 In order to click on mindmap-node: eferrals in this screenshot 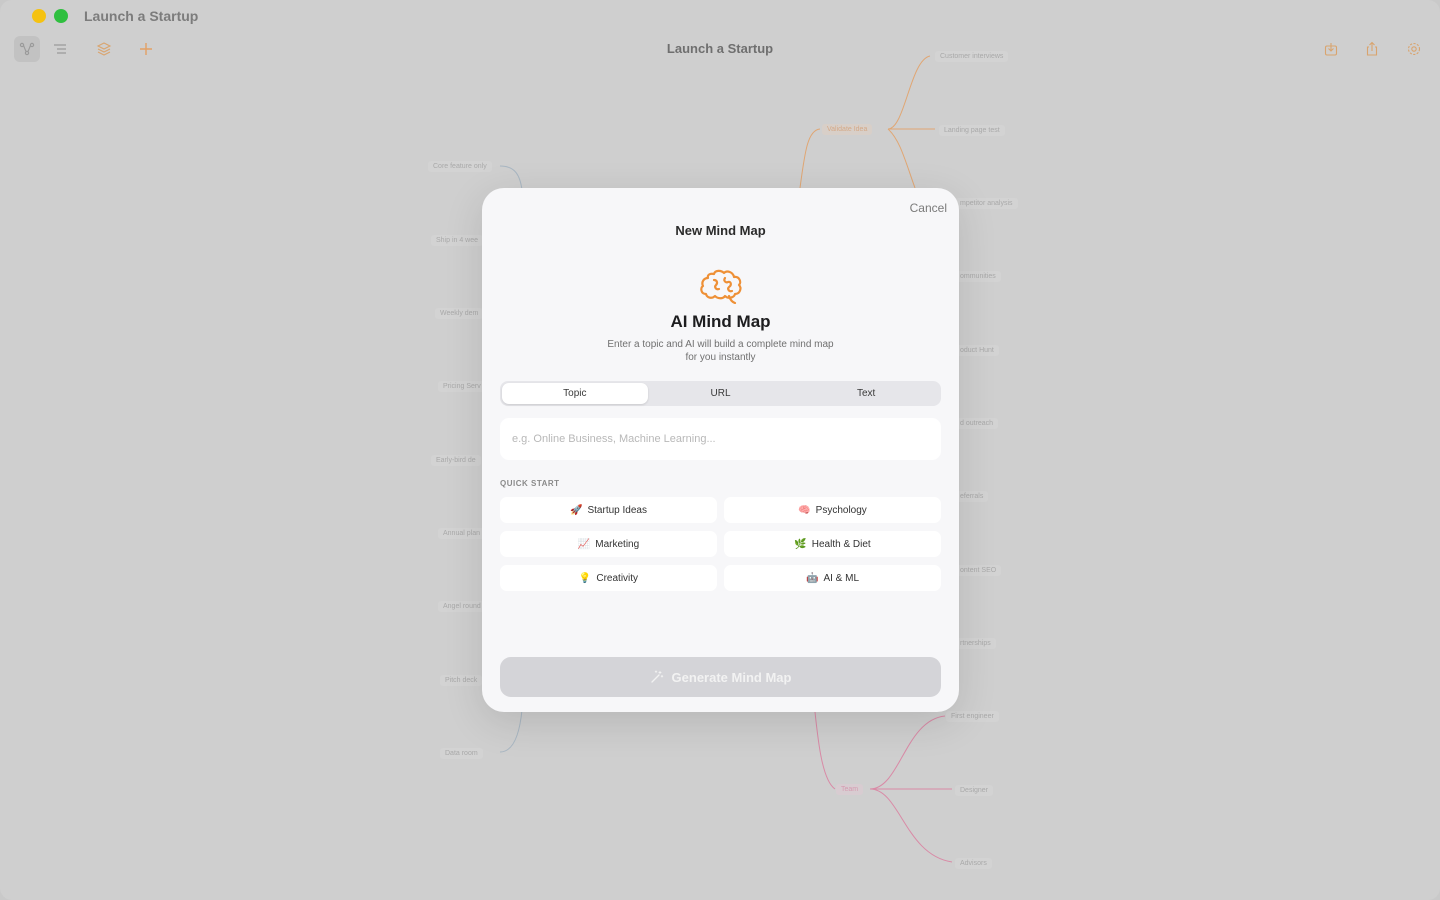, I will do `click(972, 496)`.